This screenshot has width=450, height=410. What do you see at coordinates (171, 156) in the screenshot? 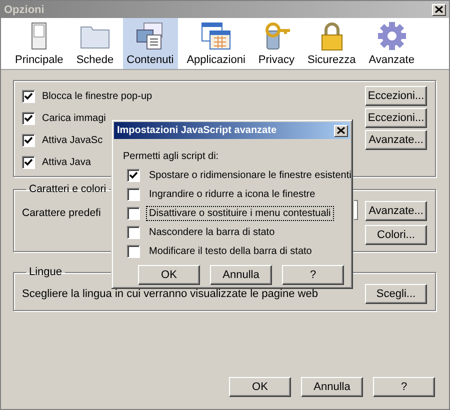
I see `dialog-prompt: Permetti agli script di:` at bounding box center [171, 156].